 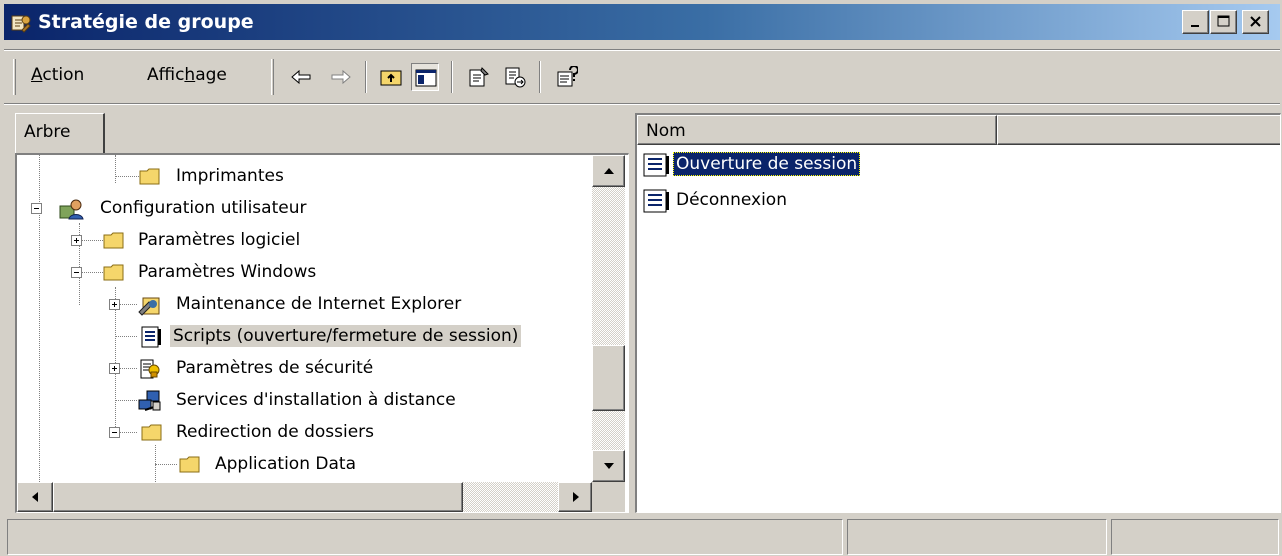 What do you see at coordinates (72, 209) in the screenshot?
I see `user-config-icon` at bounding box center [72, 209].